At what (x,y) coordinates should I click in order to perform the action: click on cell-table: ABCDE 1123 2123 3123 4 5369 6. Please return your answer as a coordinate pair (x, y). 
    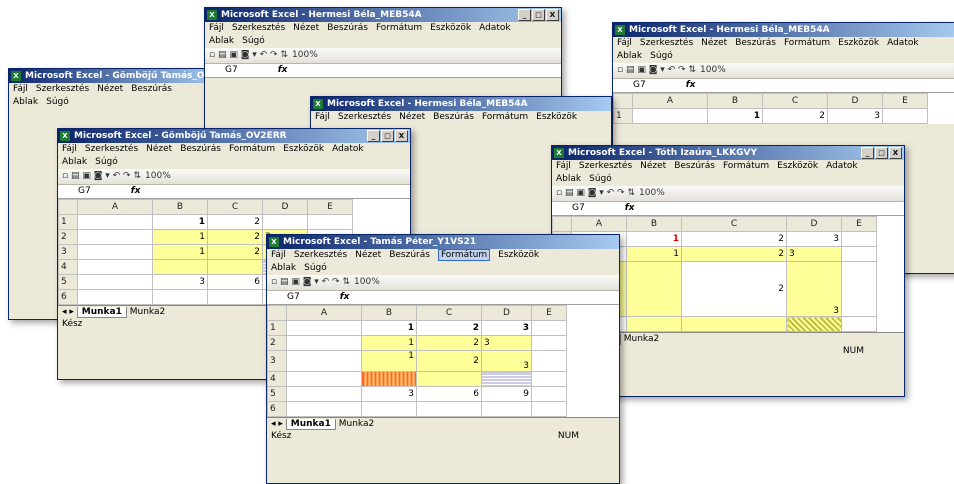
    Looking at the image, I should click on (417, 361).